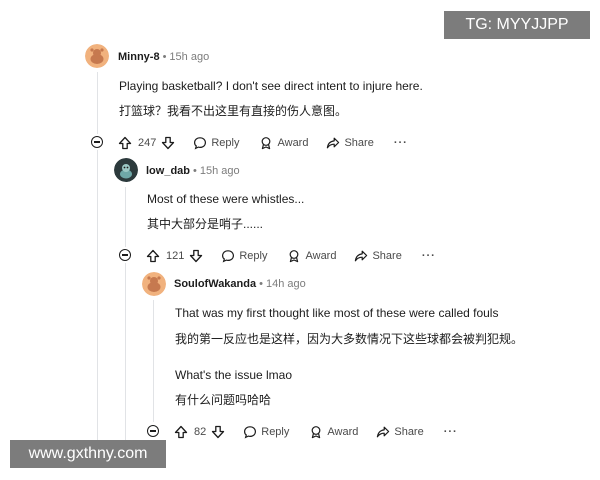 This screenshot has width=600, height=480. I want to click on comment-actions: 247 Reply Award Share ···, so click(263, 143).